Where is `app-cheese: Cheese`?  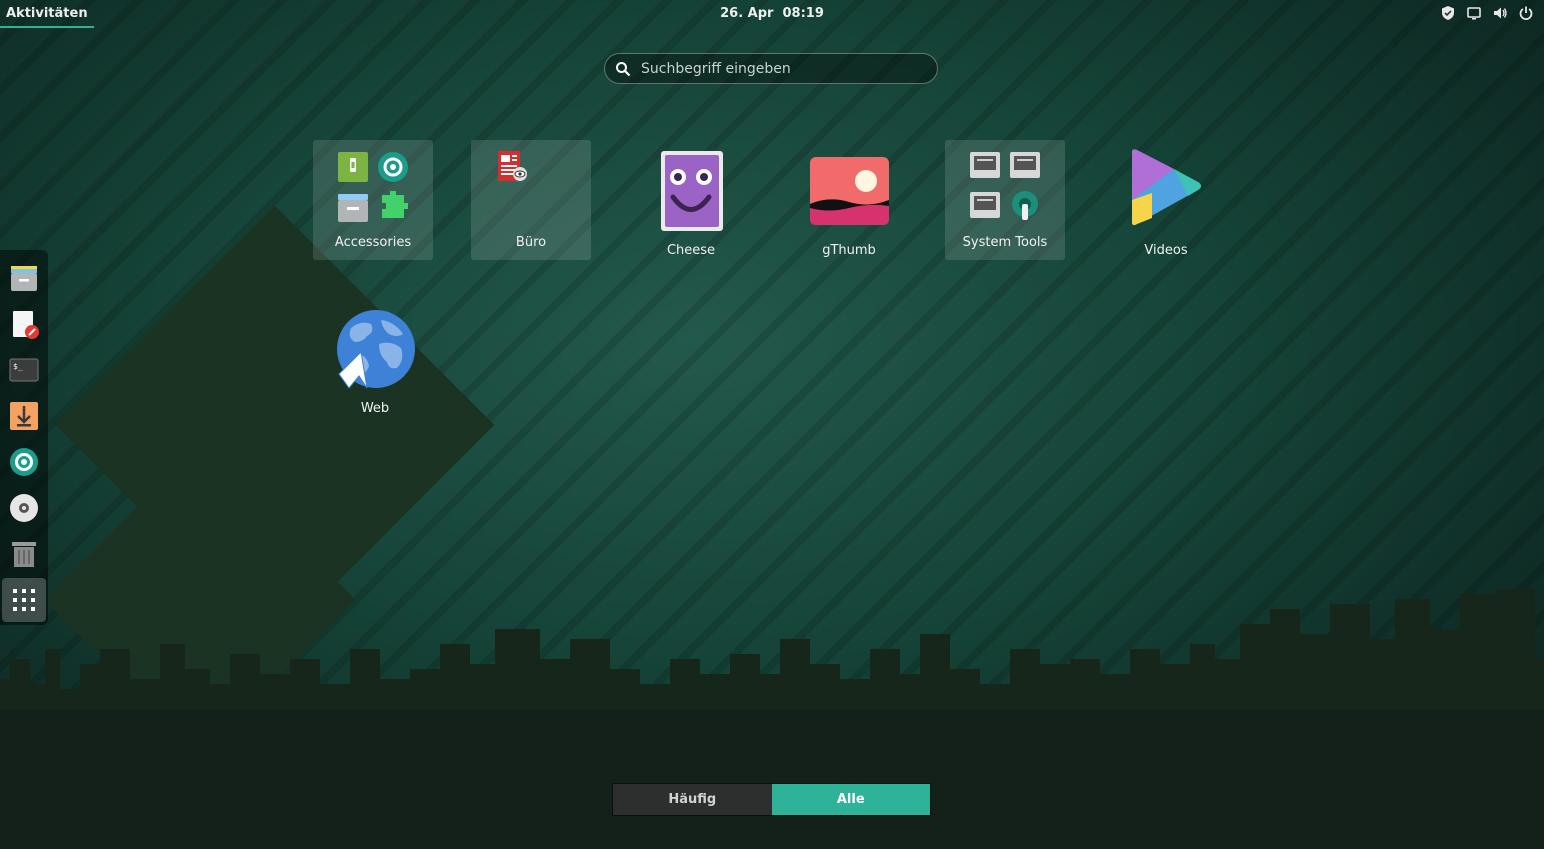
app-cheese: Cheese is located at coordinates (691, 200).